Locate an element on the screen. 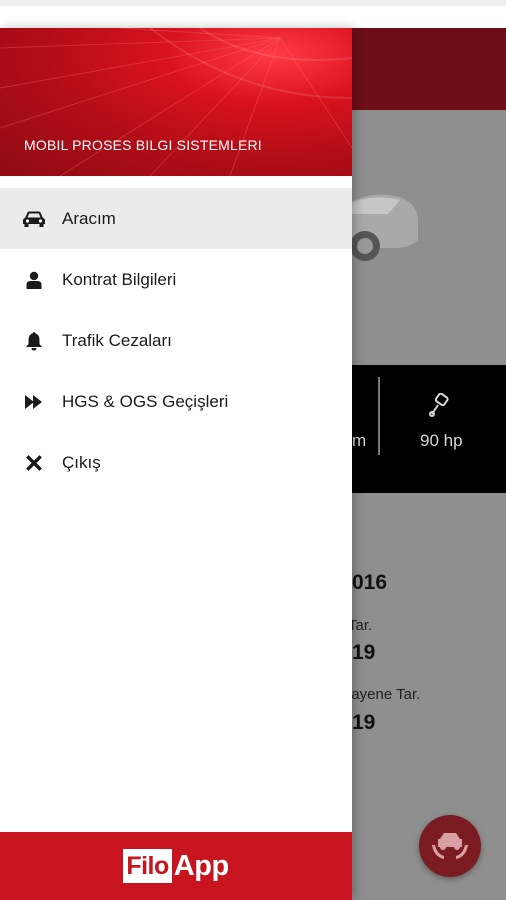  drawer-header: MOBIL PROSES BILGI SISTEMLERI is located at coordinates (176, 102).